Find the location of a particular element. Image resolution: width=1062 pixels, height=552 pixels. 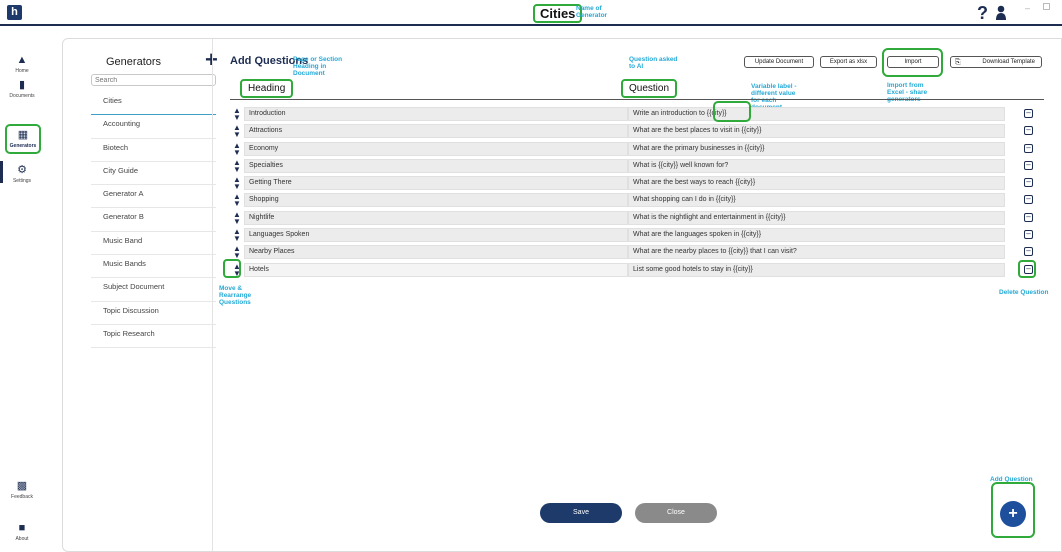

question-cell: What is {{city}} well known for? is located at coordinates (816, 165).